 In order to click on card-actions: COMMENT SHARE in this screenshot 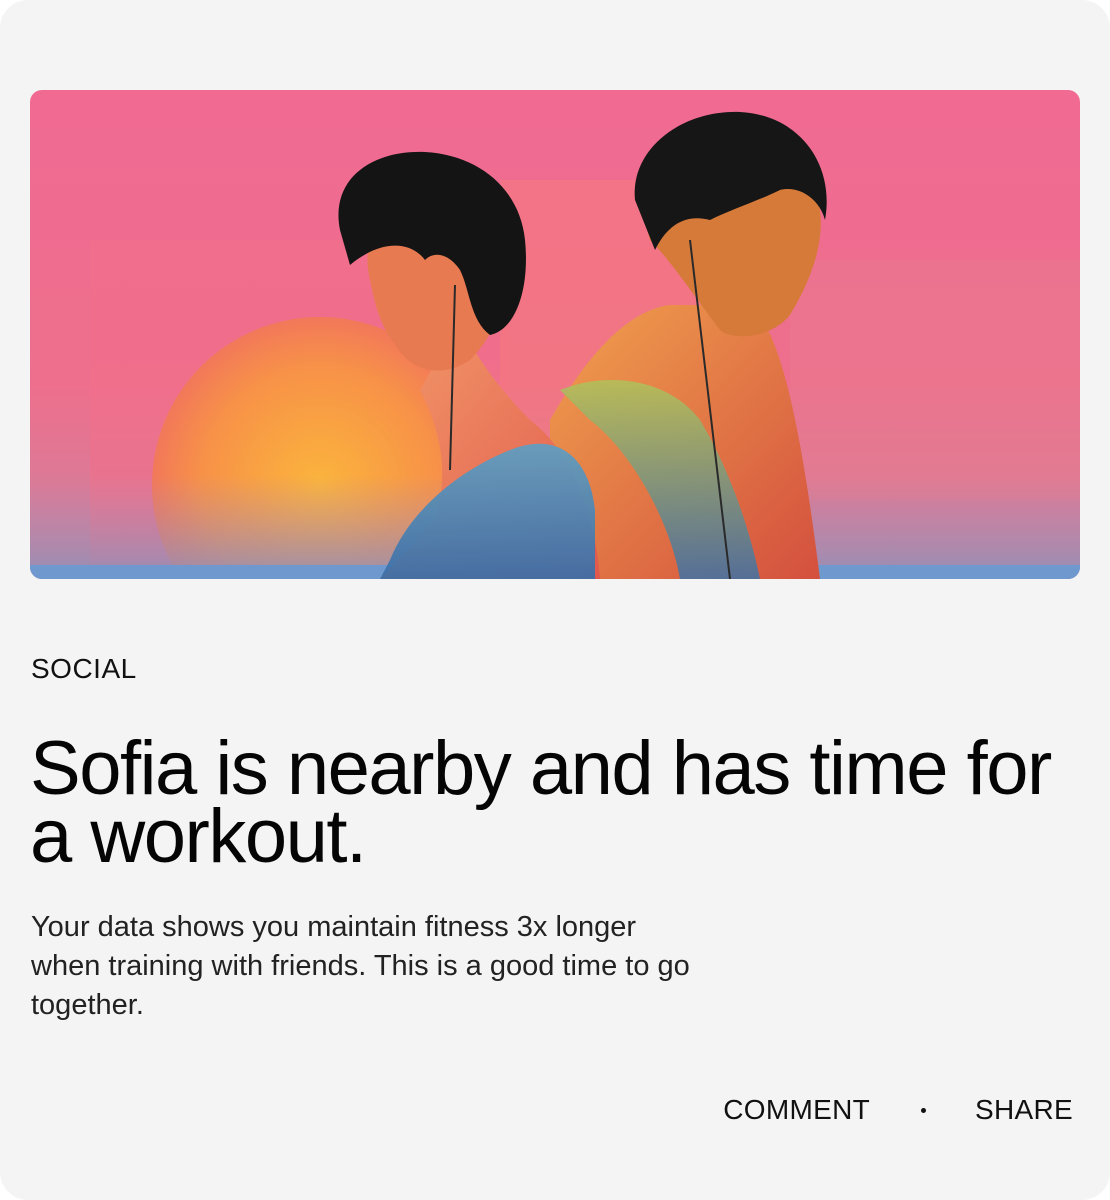, I will do `click(898, 1110)`.